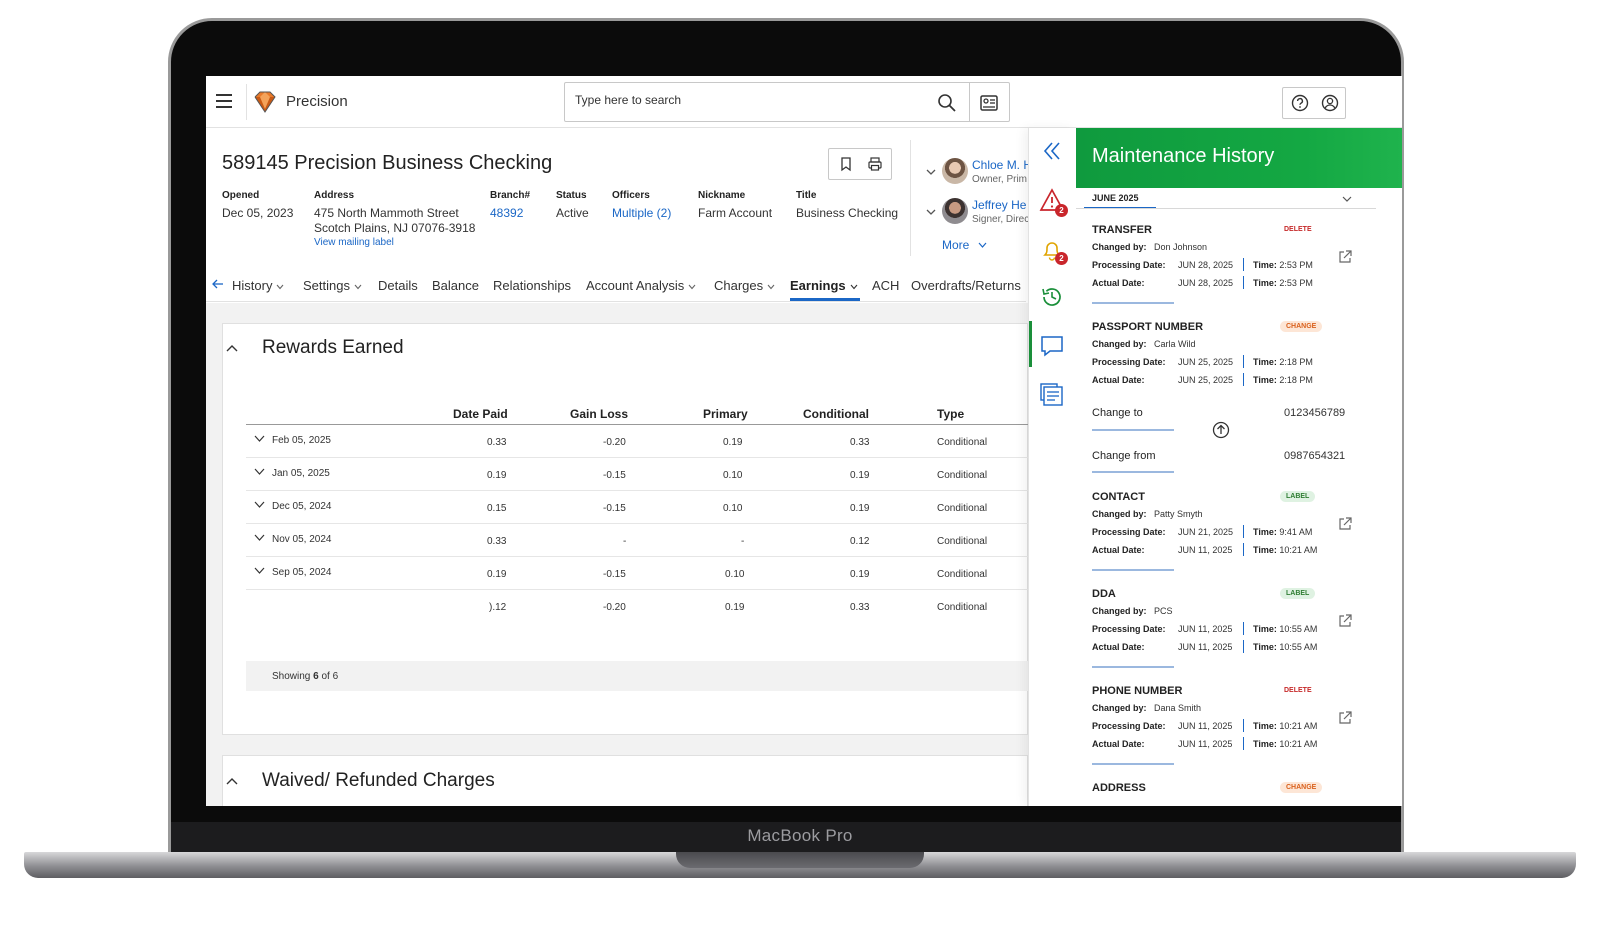 The width and height of the screenshot is (1600, 933). Describe the element at coordinates (860, 442) in the screenshot. I see `cell-conditional: 0.33` at that location.